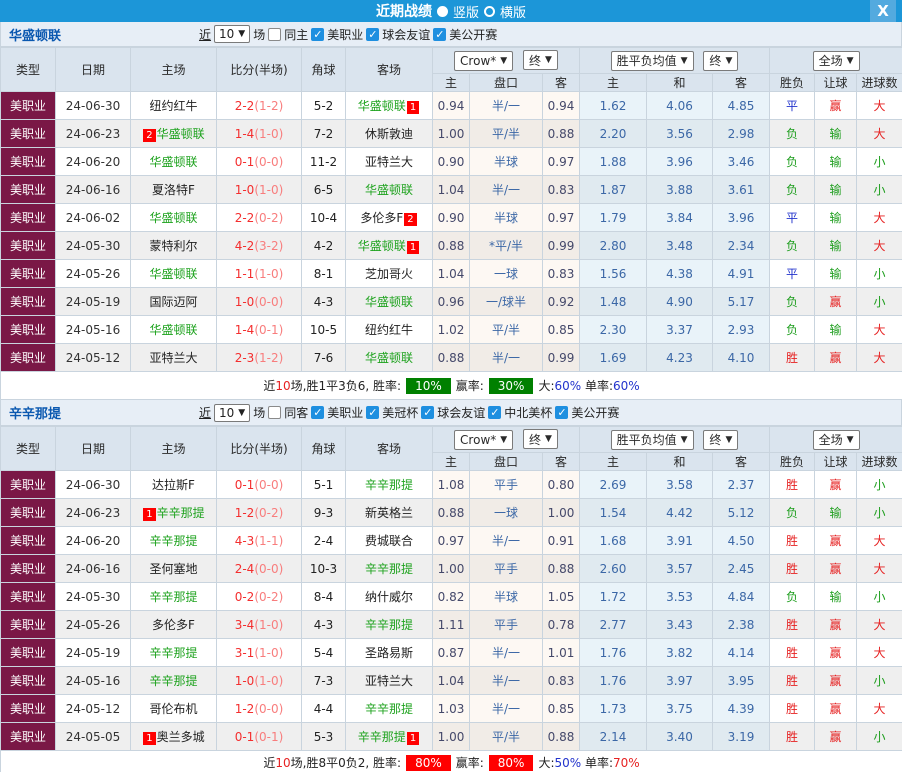  Describe the element at coordinates (505, 485) in the screenshot. I see `handicap-value: 平手` at that location.